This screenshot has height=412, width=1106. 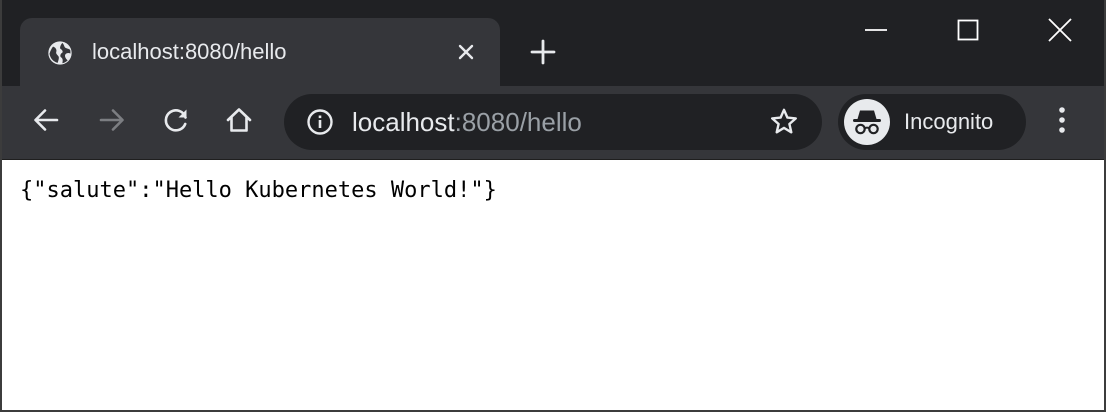 I want to click on browser-menu-button, so click(x=1062, y=122).